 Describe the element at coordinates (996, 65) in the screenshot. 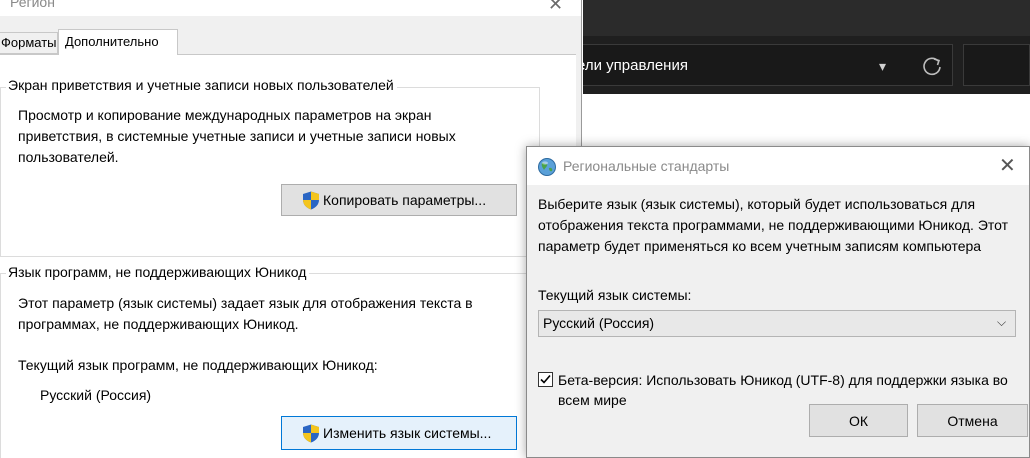

I see `search-box` at that location.